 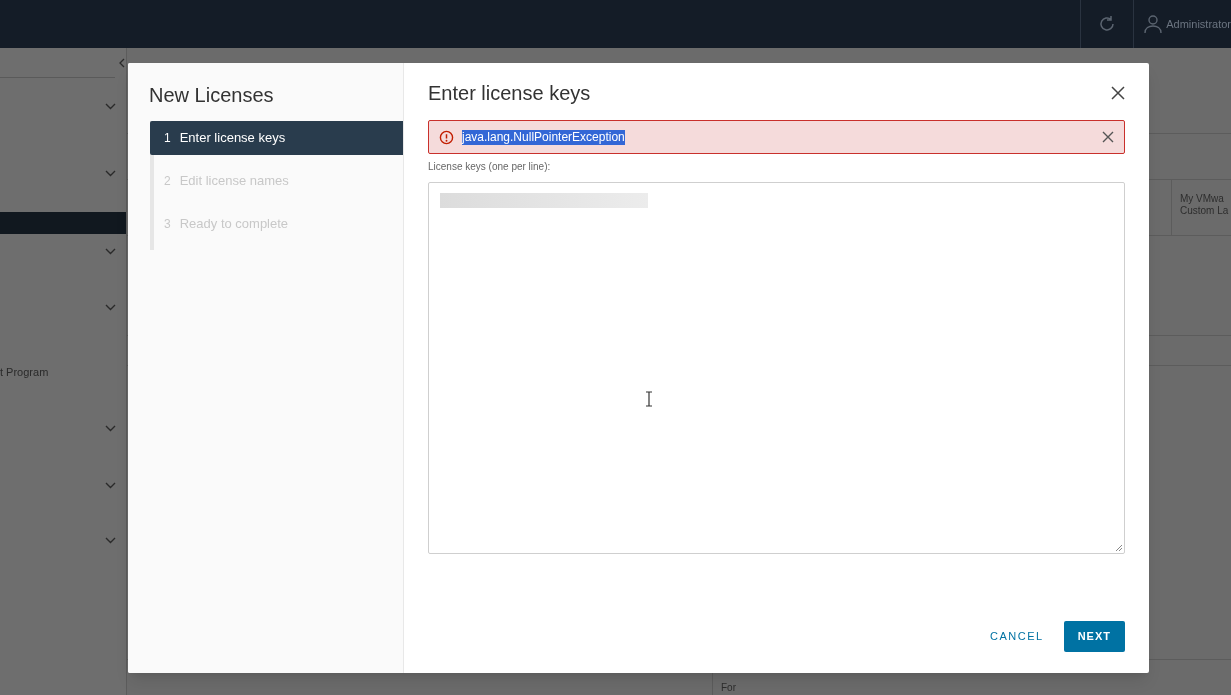 What do you see at coordinates (728, 688) in the screenshot?
I see `table-cell: For` at bounding box center [728, 688].